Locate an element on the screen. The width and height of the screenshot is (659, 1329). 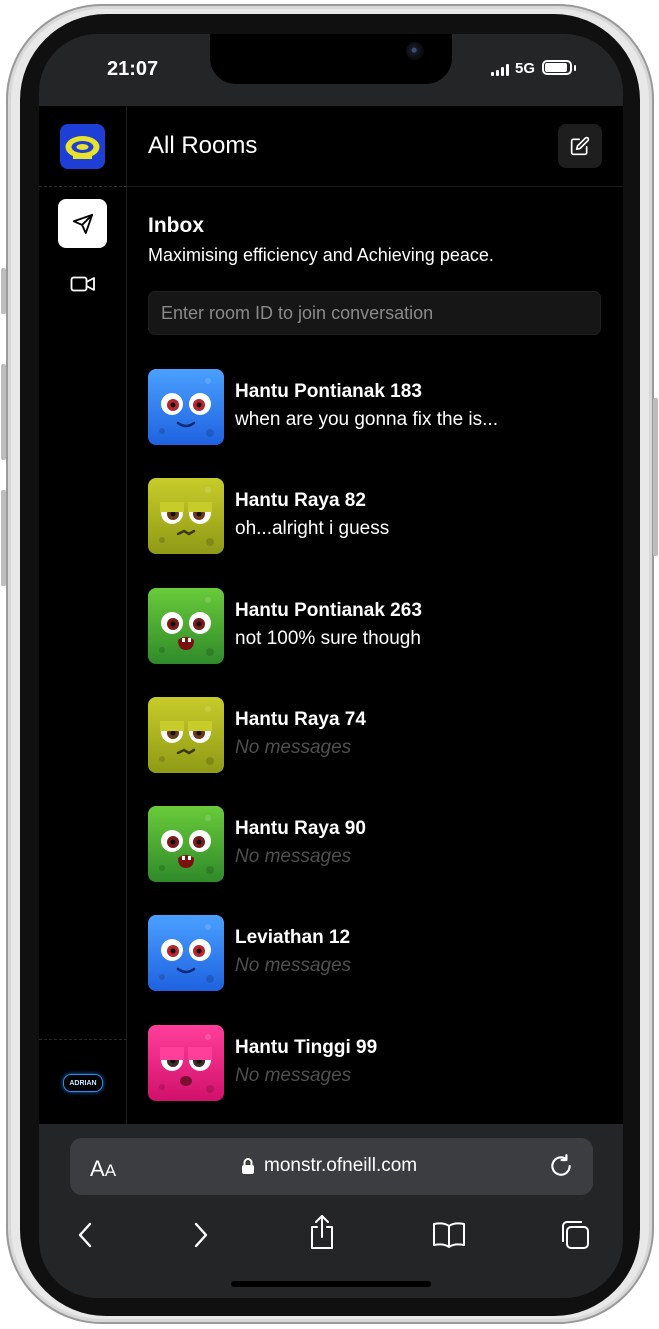
tabs-icon is located at coordinates (575, 1235).